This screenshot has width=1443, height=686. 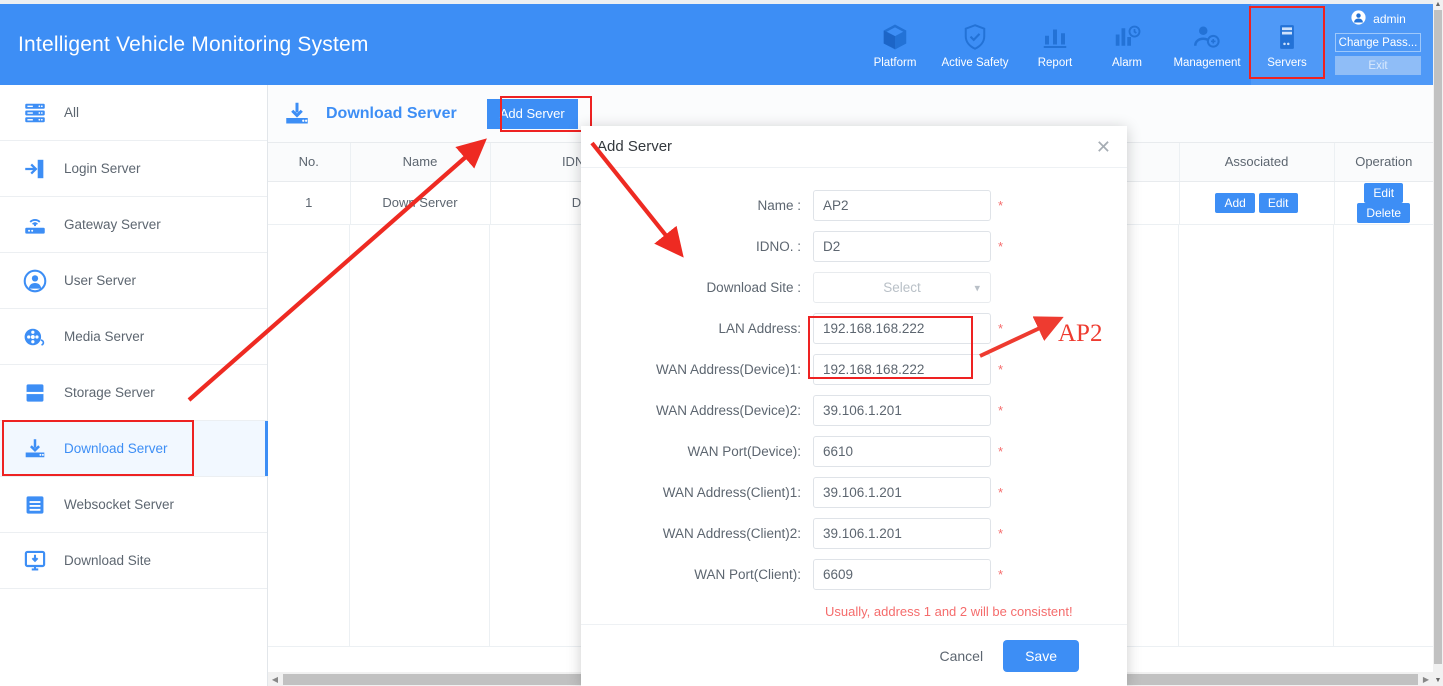 I want to click on save-button: Save, so click(x=1041, y=655).